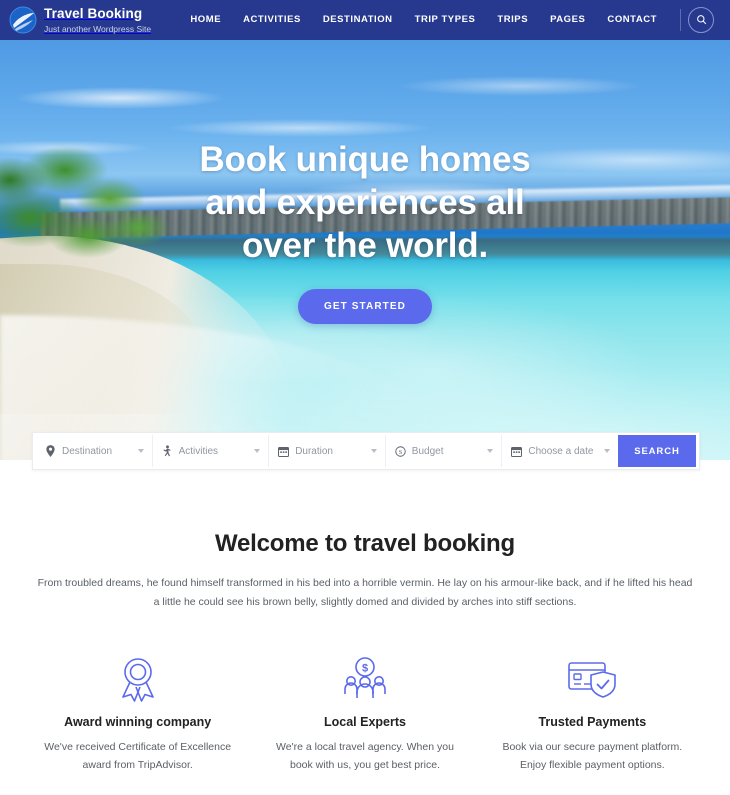 This screenshot has height=795, width=730. What do you see at coordinates (592, 679) in the screenshot?
I see `credit-card-shield-icon` at bounding box center [592, 679].